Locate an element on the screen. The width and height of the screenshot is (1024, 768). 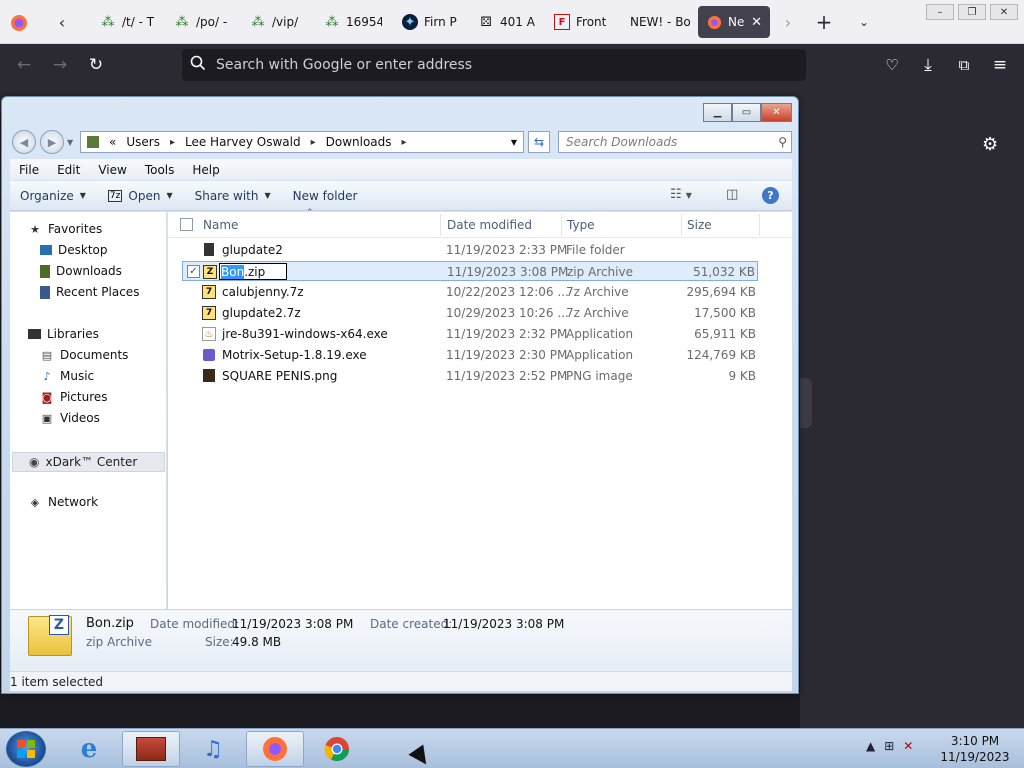
volume-muted-icon: ✕ is located at coordinates (908, 746).